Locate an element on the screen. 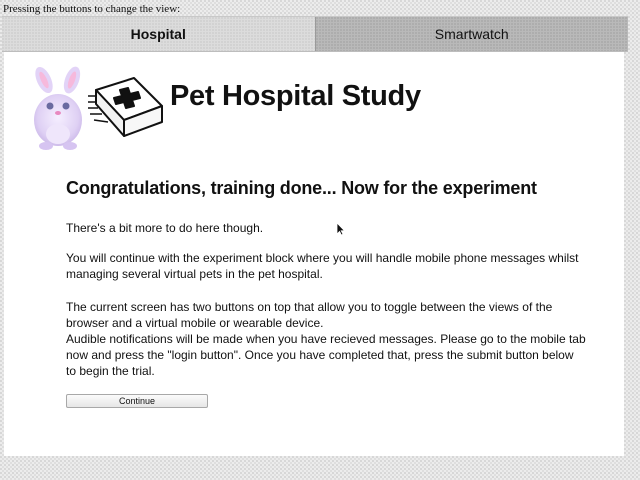 The width and height of the screenshot is (640, 480). medical-kit-icon is located at coordinates (125, 107).